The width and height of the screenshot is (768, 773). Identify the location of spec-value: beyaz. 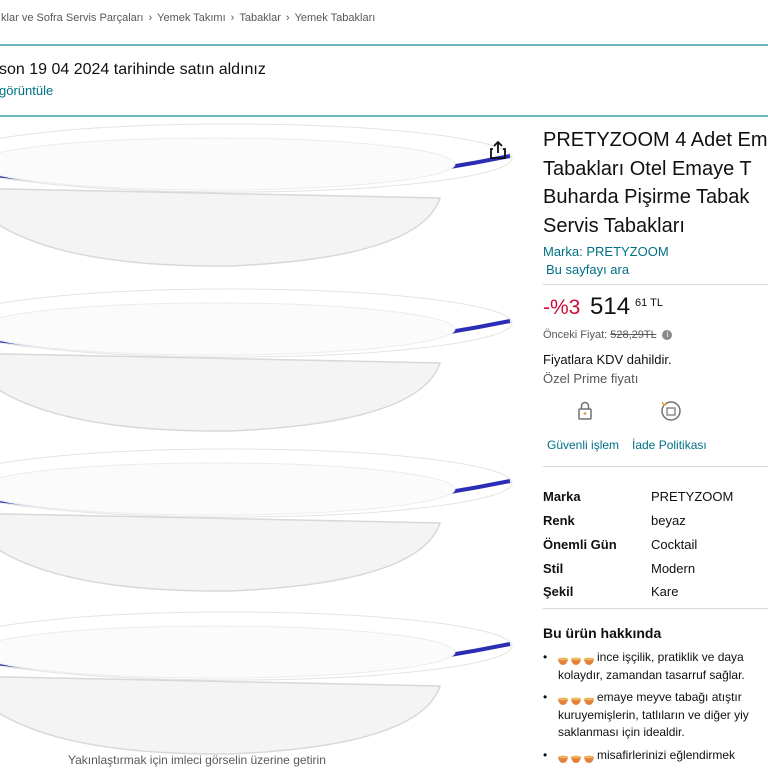
(668, 520).